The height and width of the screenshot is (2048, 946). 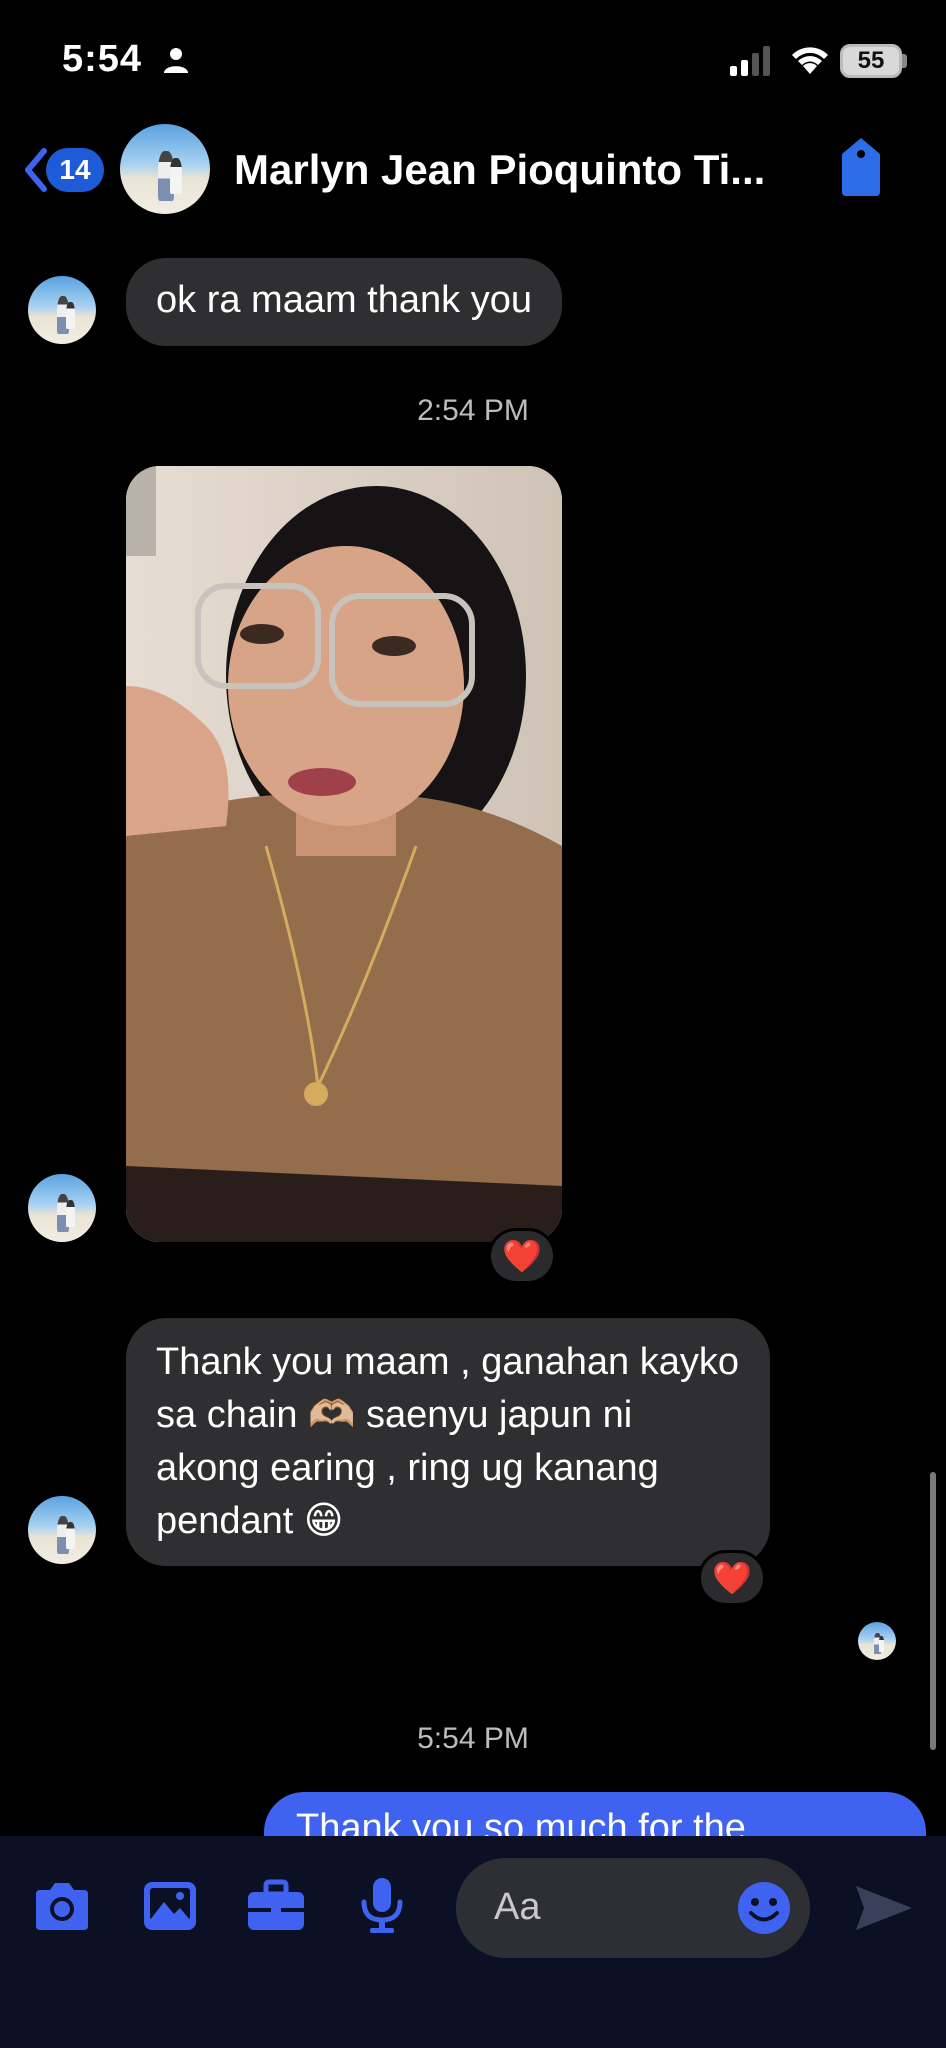 What do you see at coordinates (165, 169) in the screenshot?
I see `contact-avatar` at bounding box center [165, 169].